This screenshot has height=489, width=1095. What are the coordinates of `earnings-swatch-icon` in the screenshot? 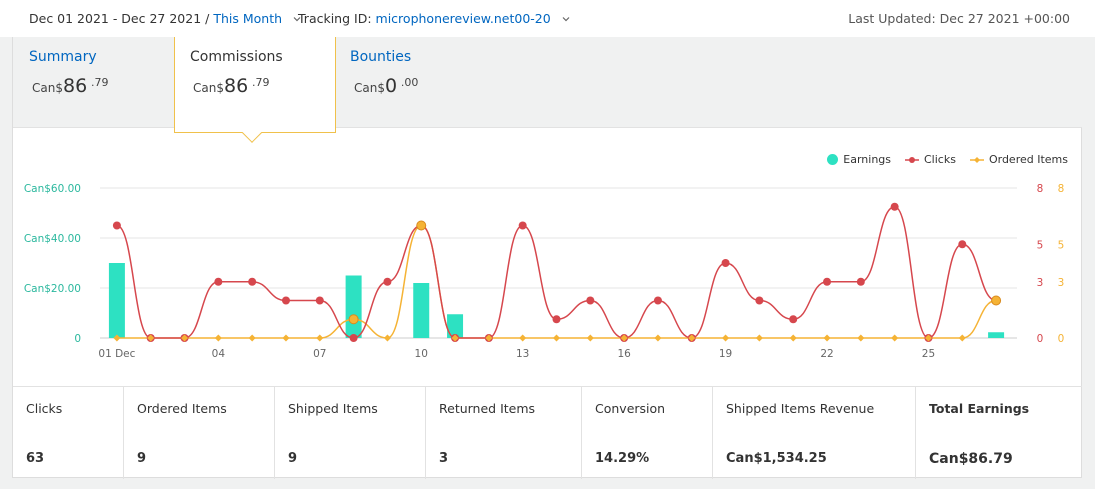 It's located at (833, 159).